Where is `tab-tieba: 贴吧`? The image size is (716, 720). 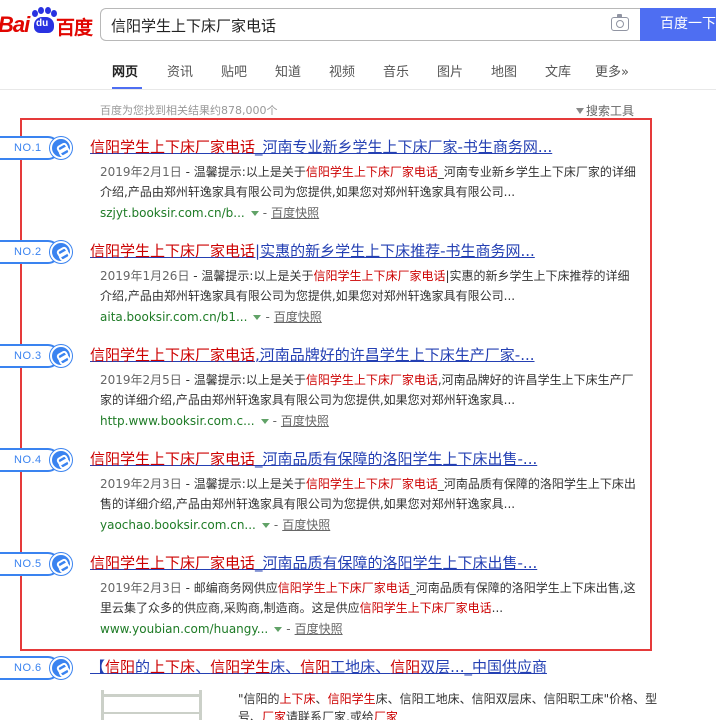
tab-tieba: 贴吧 is located at coordinates (234, 70).